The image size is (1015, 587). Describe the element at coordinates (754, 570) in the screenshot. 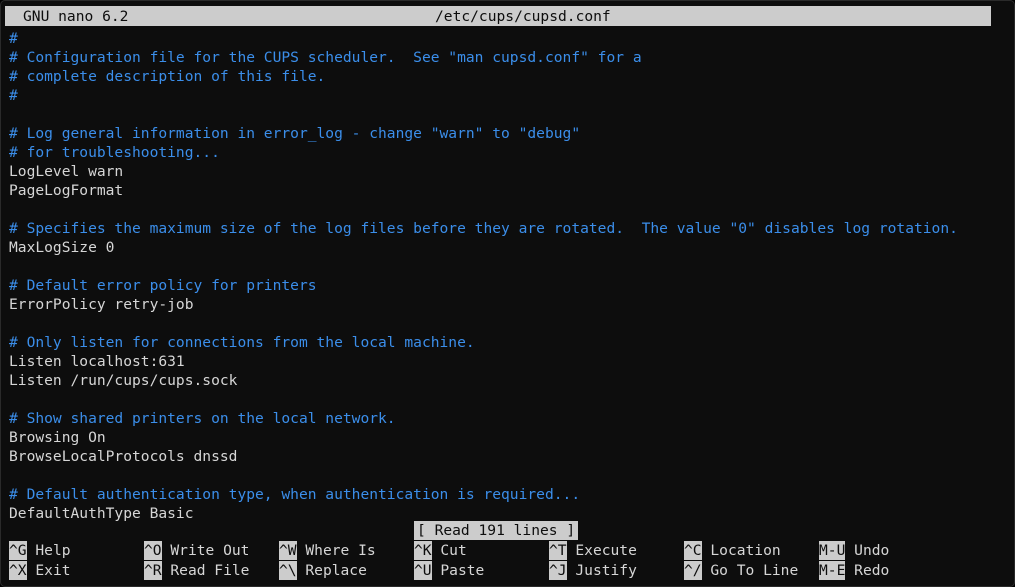

I see `shortcut-label: Go To Line` at that location.